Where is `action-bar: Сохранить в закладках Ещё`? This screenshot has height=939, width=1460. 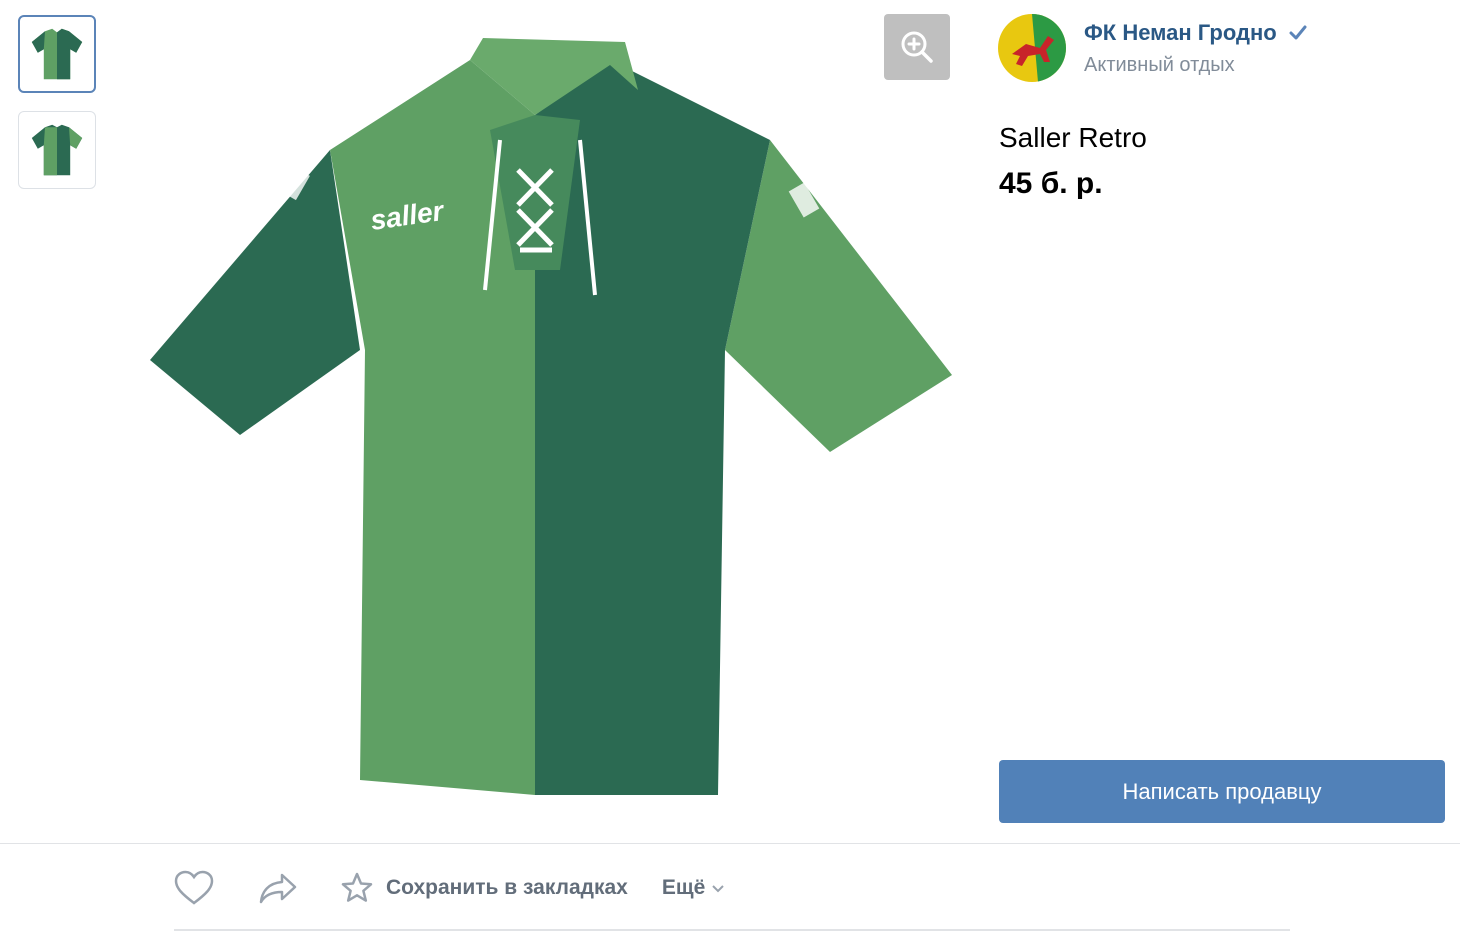
action-bar: Сохранить в закладках Ещё is located at coordinates (449, 888).